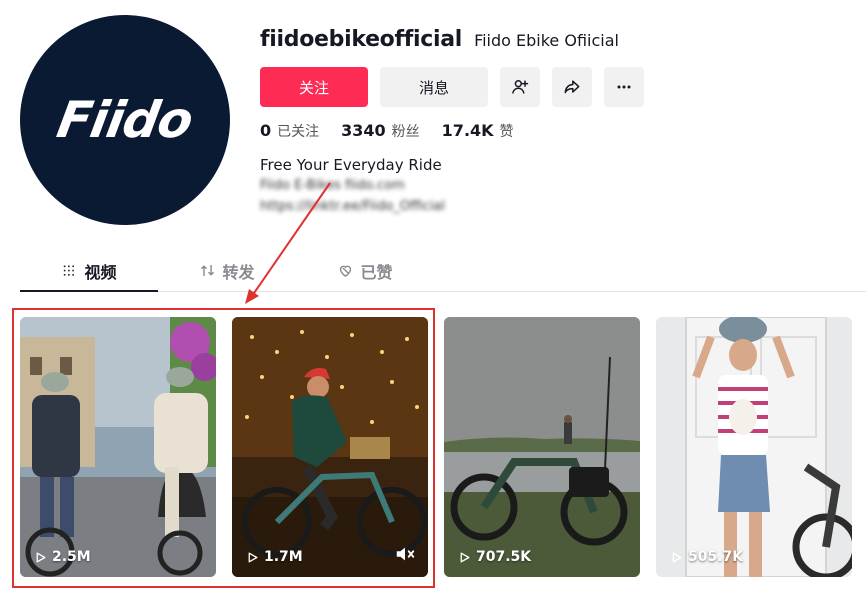  Describe the element at coordinates (208, 270) in the screenshot. I see `repost-icon` at that location.